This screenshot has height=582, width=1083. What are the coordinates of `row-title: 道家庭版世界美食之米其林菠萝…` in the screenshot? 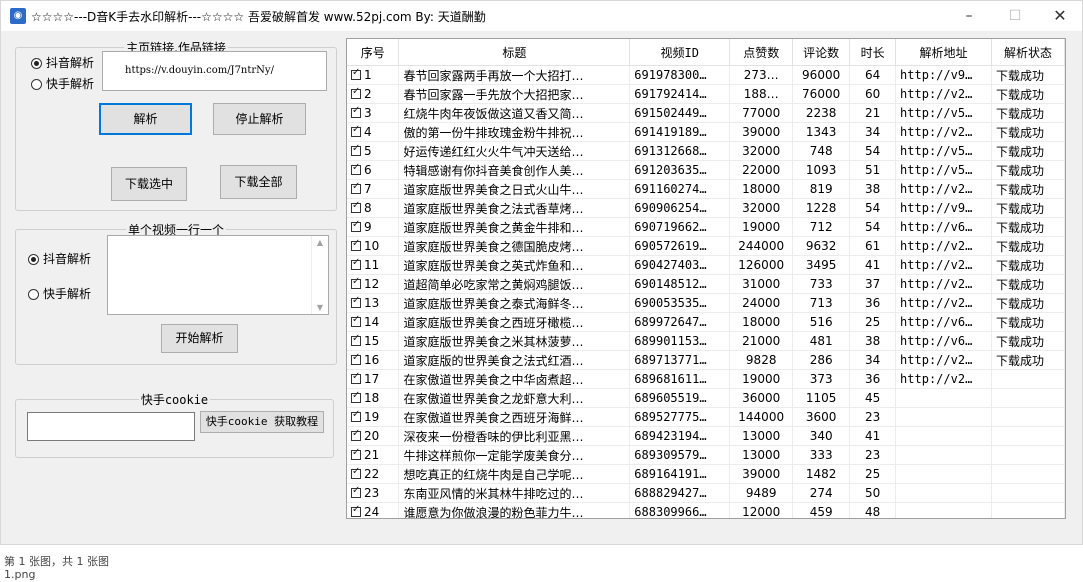 It's located at (514, 341).